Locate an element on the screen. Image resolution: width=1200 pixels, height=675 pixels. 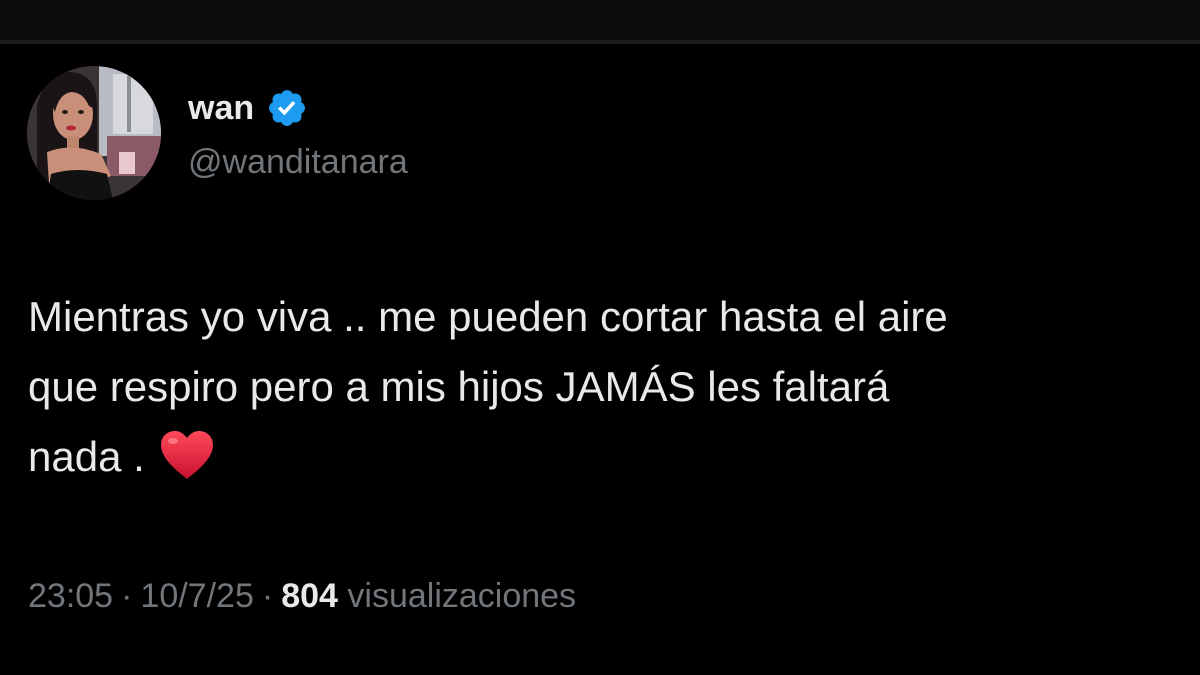
author-handle: @wanditanara is located at coordinates (298, 162).